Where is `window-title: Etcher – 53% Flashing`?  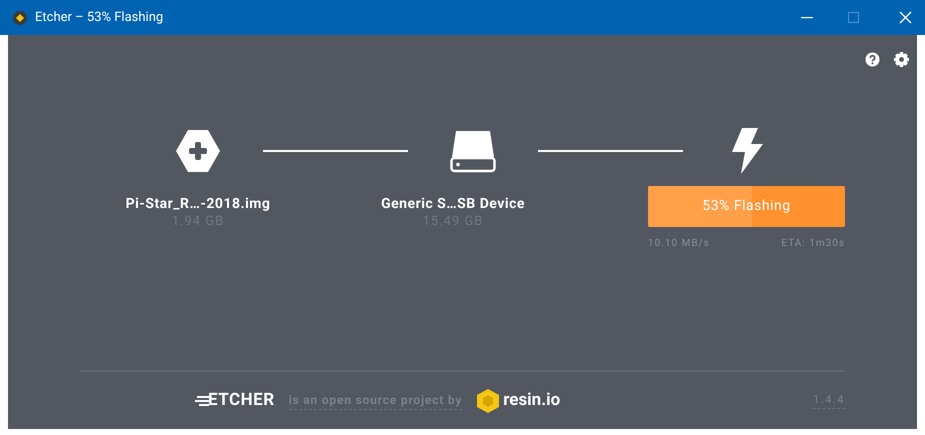 window-title: Etcher – 53% Flashing is located at coordinates (99, 17).